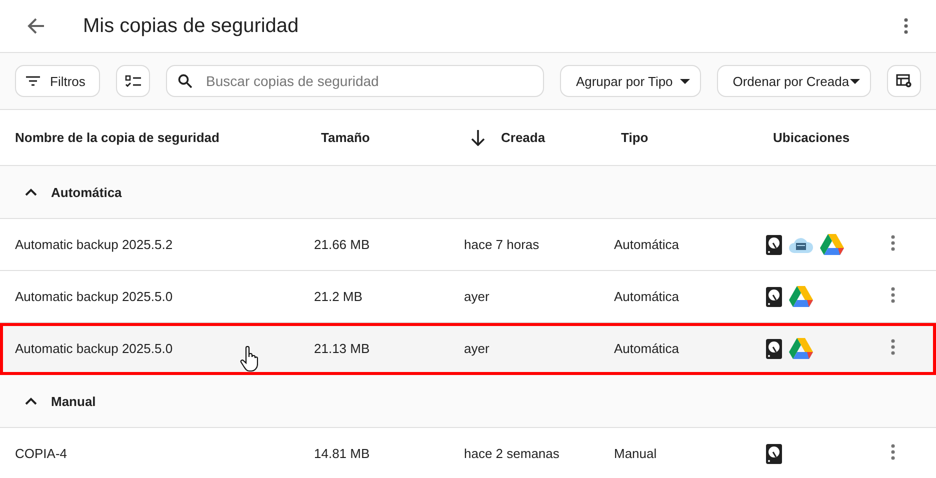  I want to click on table-settings-icon, so click(904, 81).